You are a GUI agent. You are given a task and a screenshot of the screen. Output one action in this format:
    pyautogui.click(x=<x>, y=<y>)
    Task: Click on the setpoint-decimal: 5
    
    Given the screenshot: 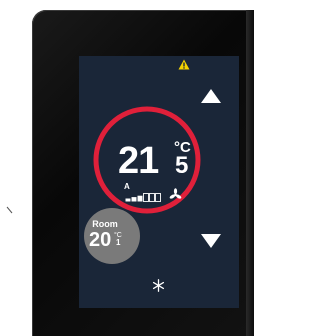 What is the action you would take?
    pyautogui.click(x=182, y=165)
    